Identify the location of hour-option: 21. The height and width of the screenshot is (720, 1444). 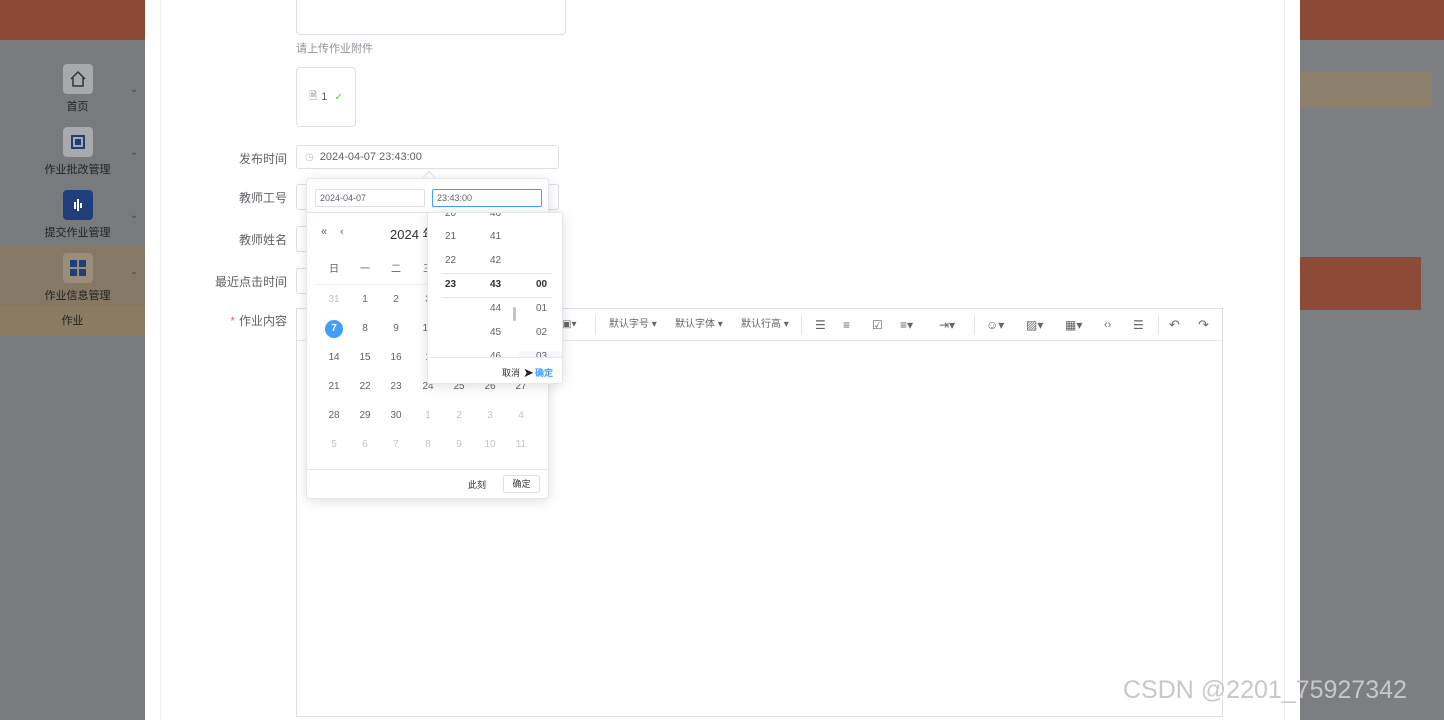
(450, 236).